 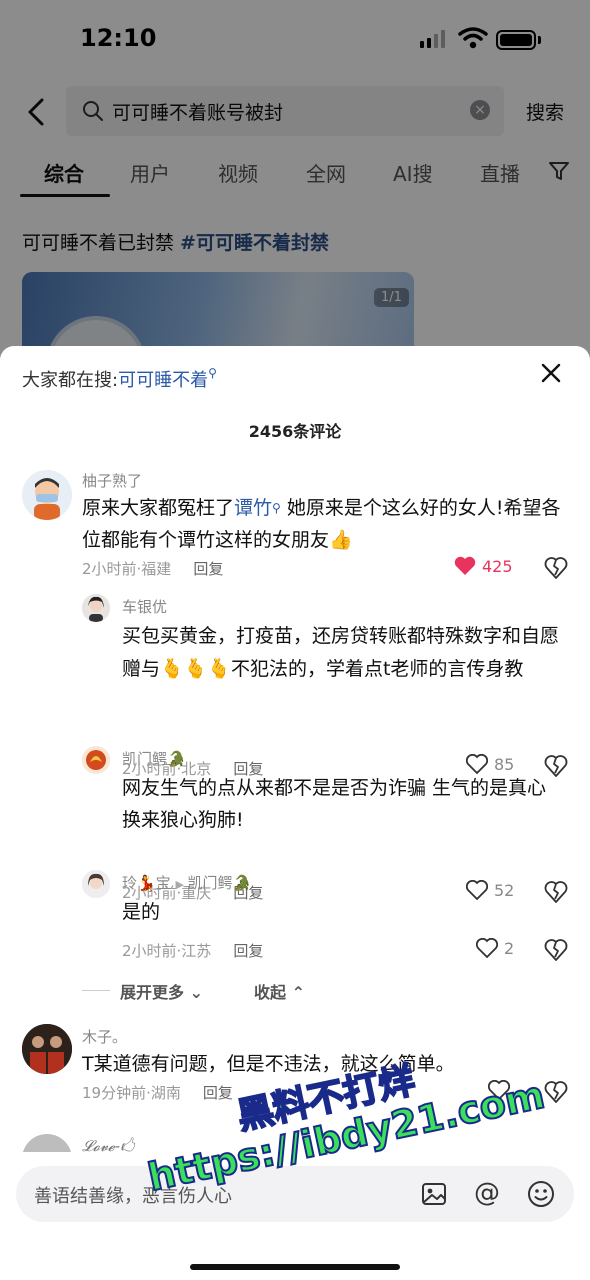 What do you see at coordinates (133, 1196) in the screenshot?
I see `comment-input-placeholder: 善语结善缘，恶言伤人心` at bounding box center [133, 1196].